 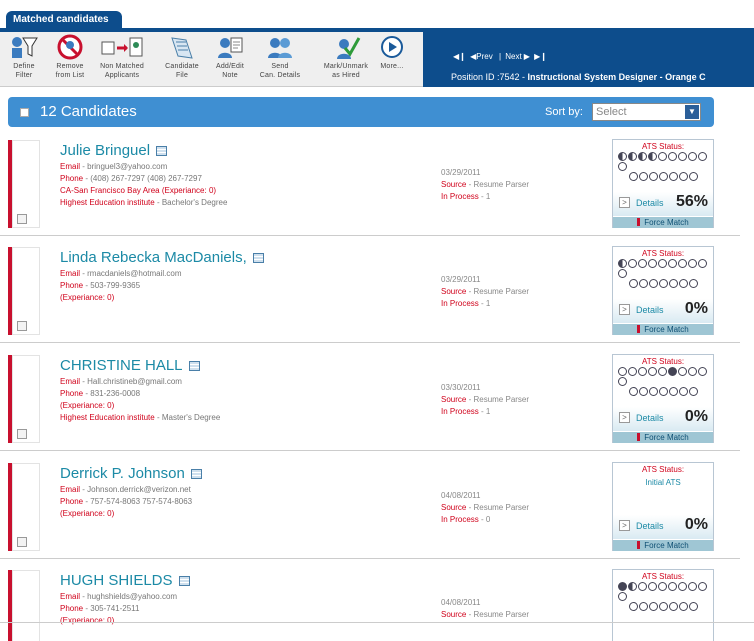 What do you see at coordinates (132, 596) in the screenshot?
I see `email-value: hughshields@yahoo.com` at bounding box center [132, 596].